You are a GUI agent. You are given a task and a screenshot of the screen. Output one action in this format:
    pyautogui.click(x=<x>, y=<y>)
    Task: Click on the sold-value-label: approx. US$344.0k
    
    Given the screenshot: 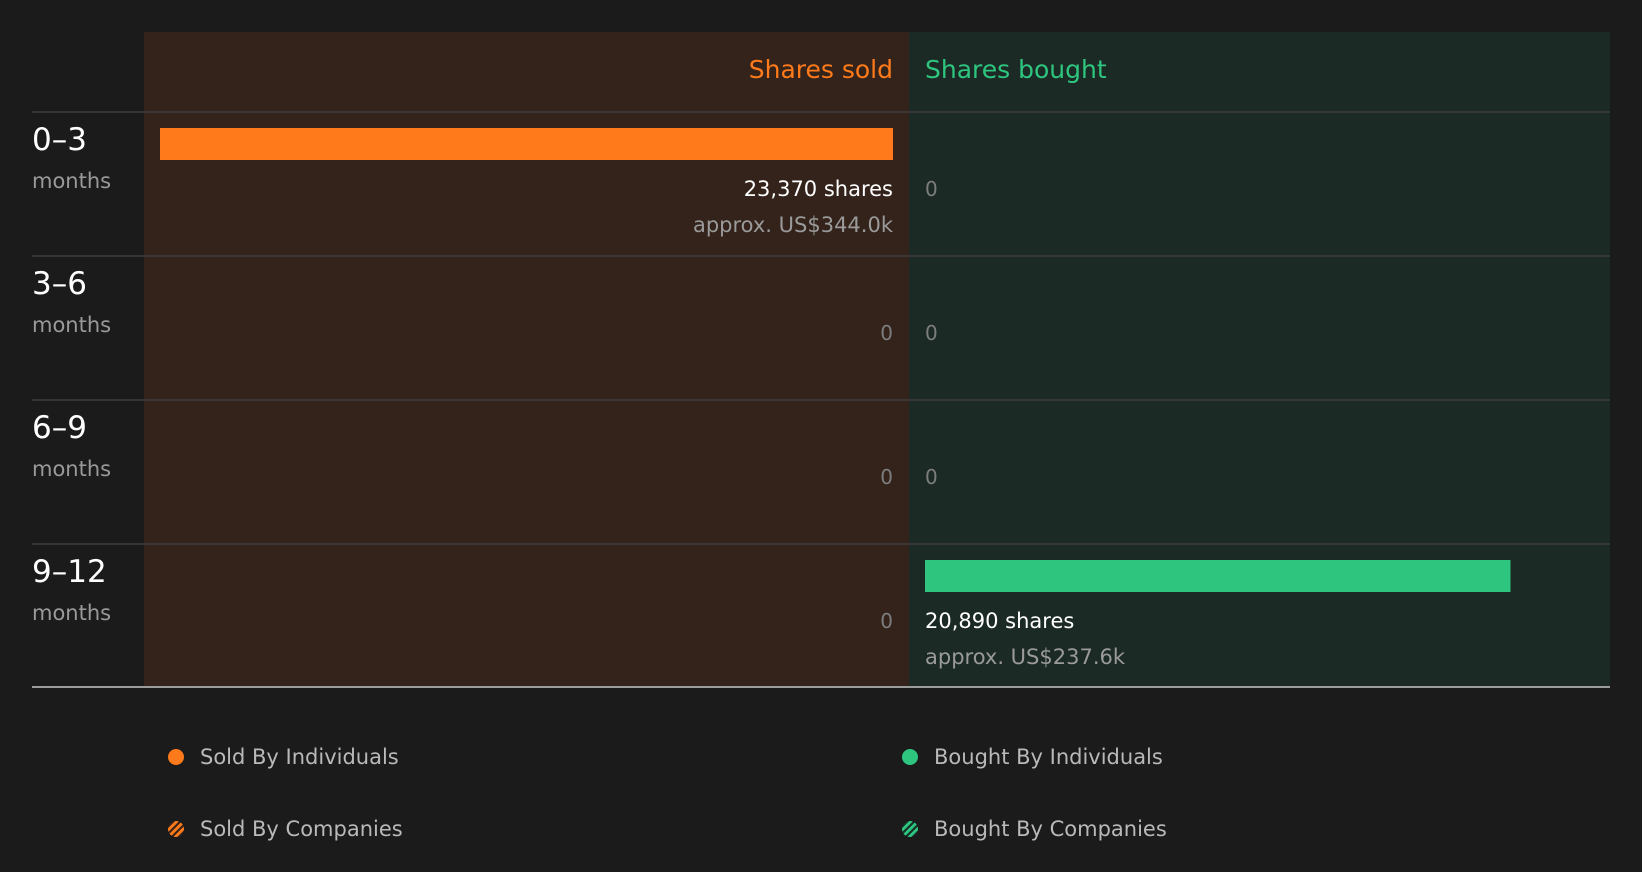 What is the action you would take?
    pyautogui.click(x=793, y=225)
    